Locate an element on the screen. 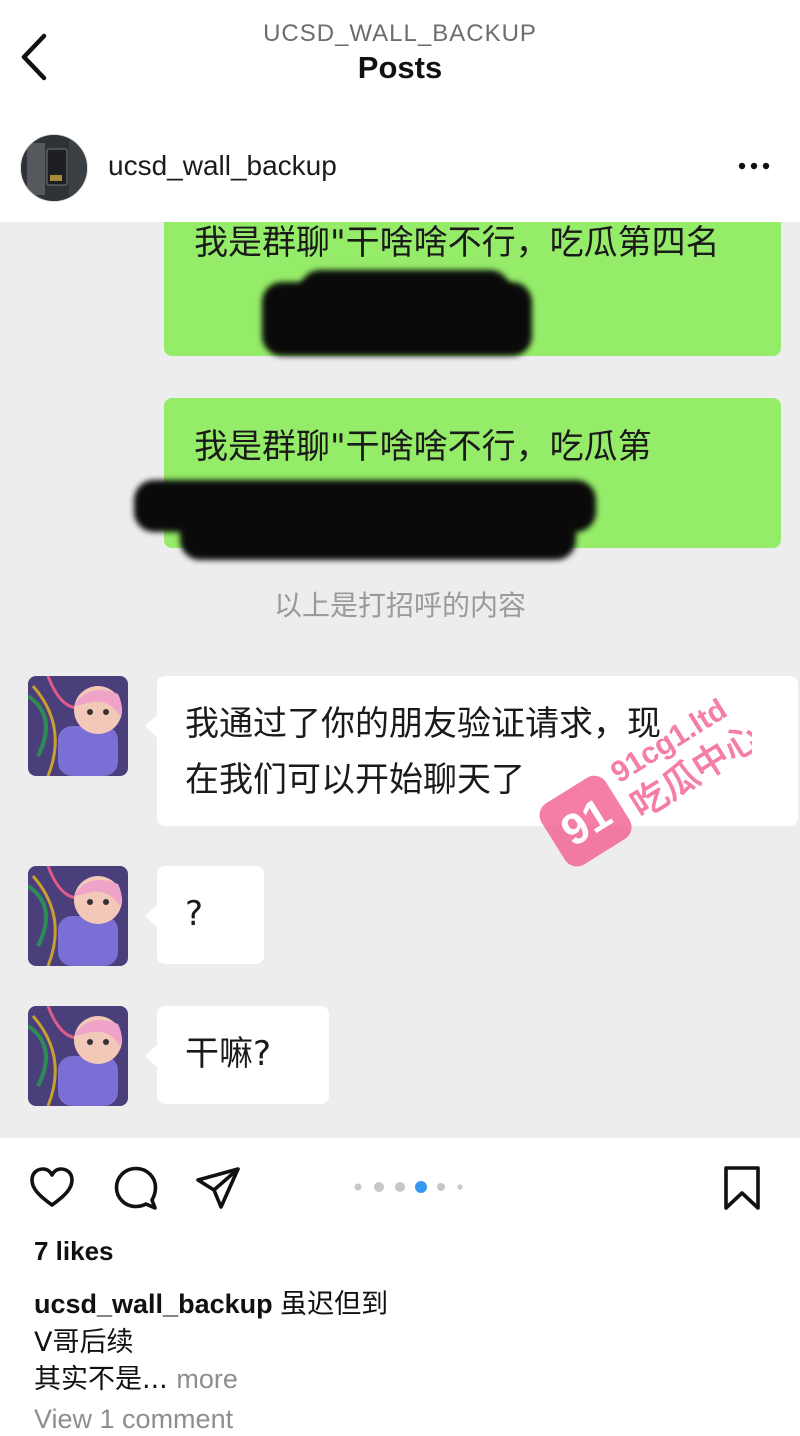 The height and width of the screenshot is (1436, 800). author-avatar is located at coordinates (54, 168).